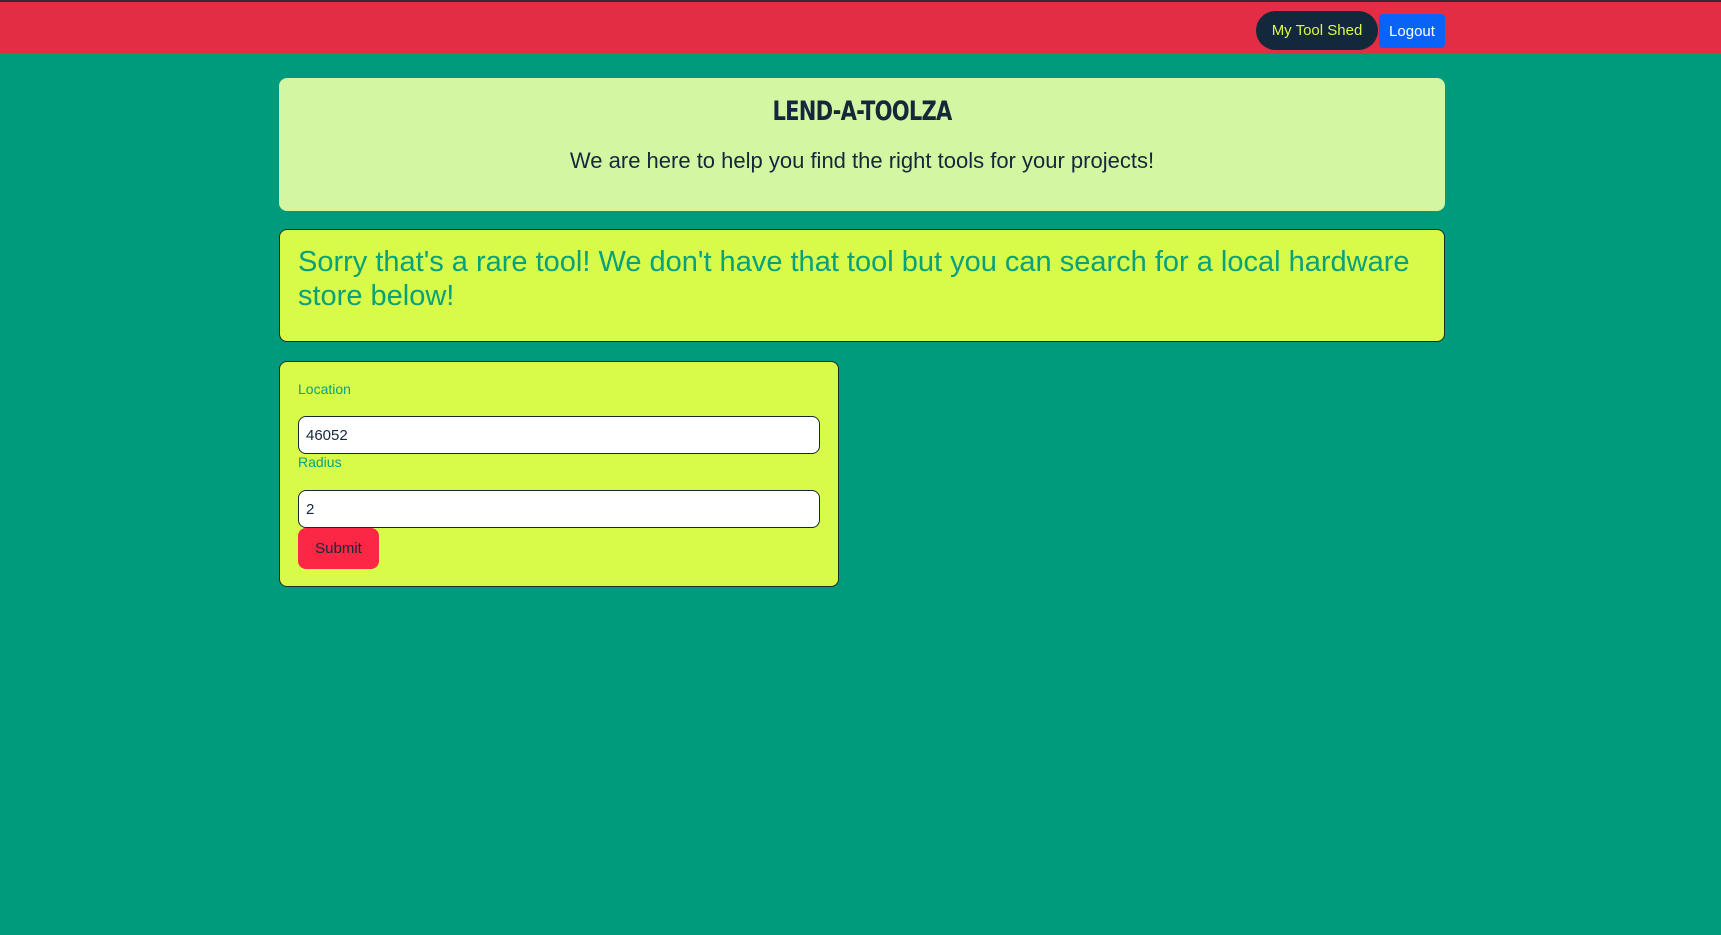 The height and width of the screenshot is (935, 1721). I want to click on radius-input, so click(559, 509).